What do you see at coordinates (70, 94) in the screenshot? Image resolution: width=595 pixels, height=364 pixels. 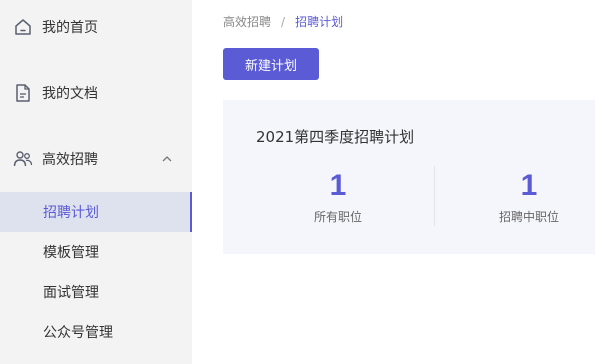 I see `sidebar-item-label: 我的文档` at bounding box center [70, 94].